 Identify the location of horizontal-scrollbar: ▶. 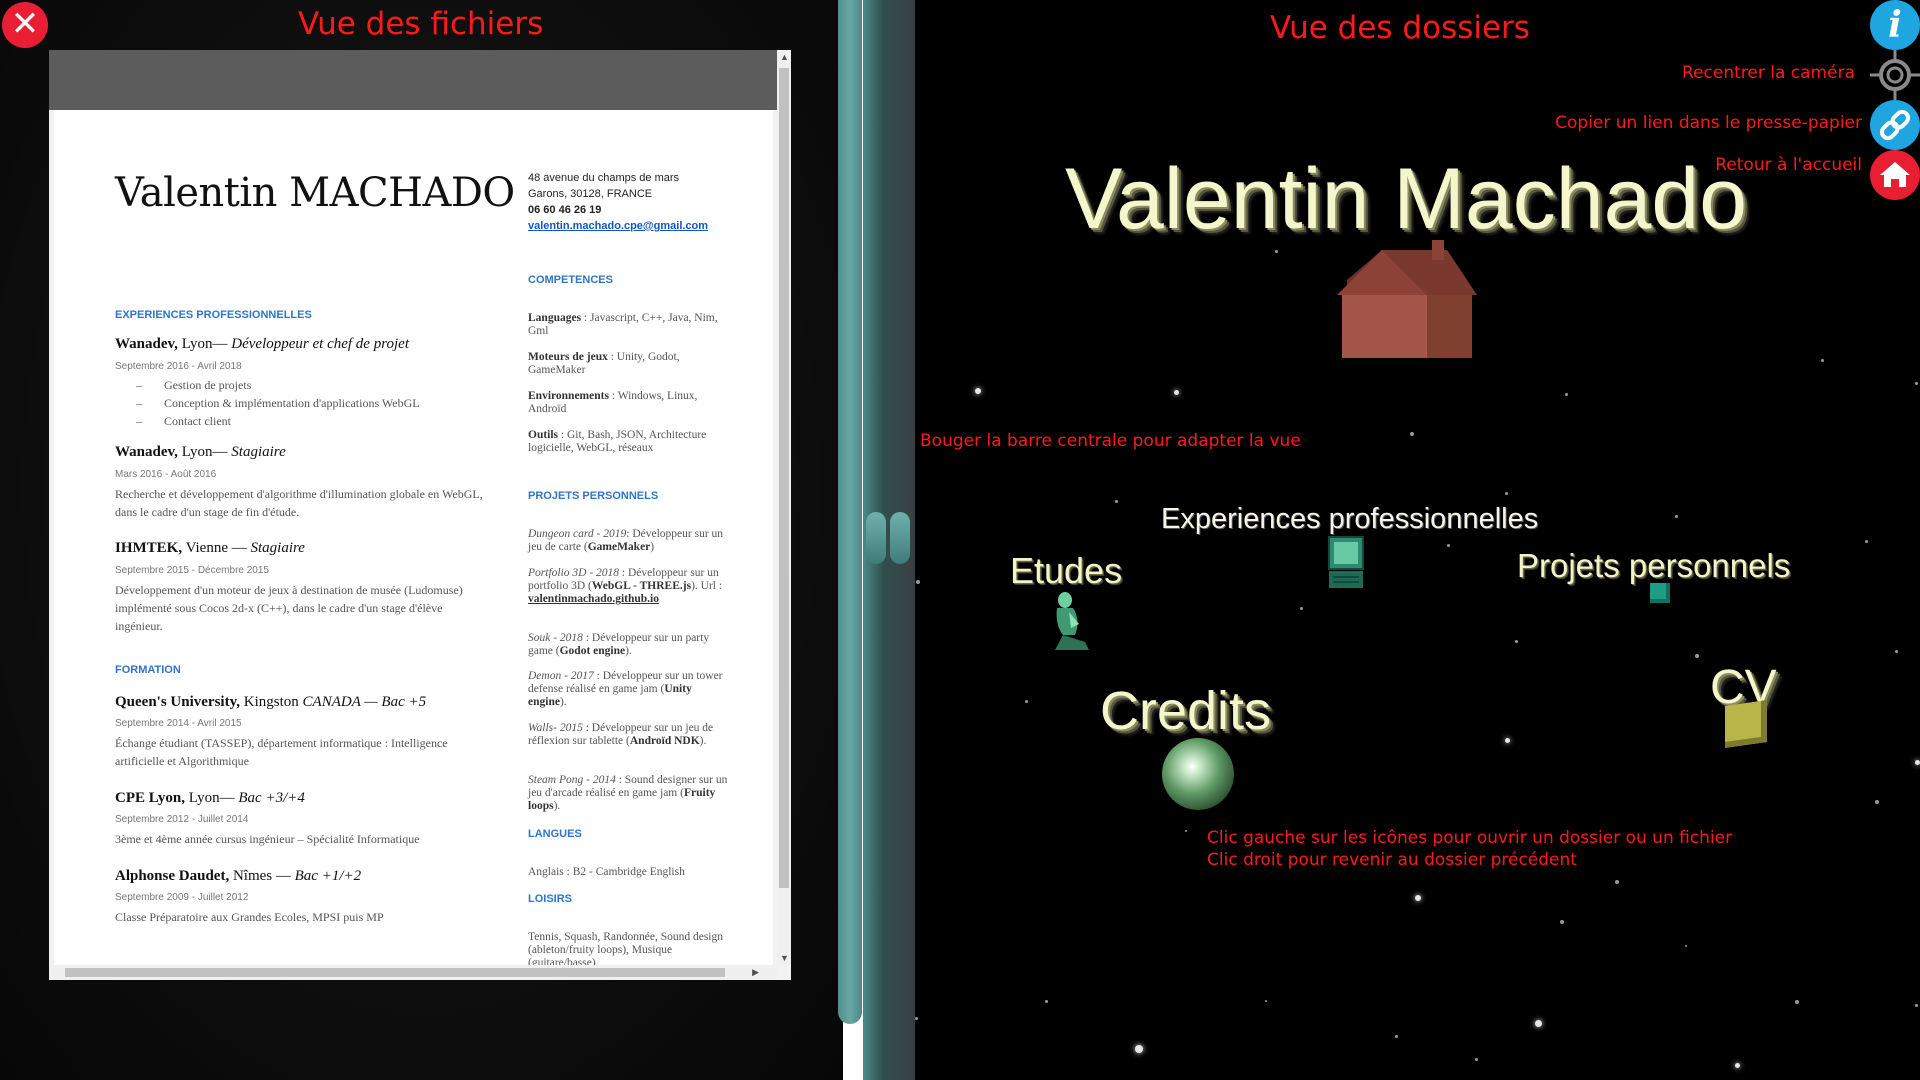
(413, 972).